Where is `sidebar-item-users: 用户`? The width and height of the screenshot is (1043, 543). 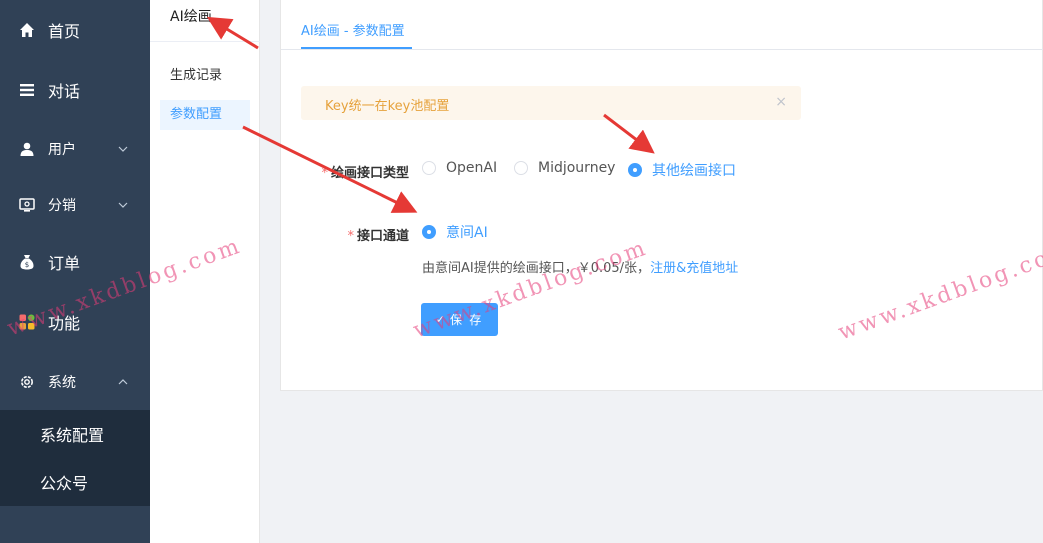 sidebar-item-users: 用户 is located at coordinates (75, 149).